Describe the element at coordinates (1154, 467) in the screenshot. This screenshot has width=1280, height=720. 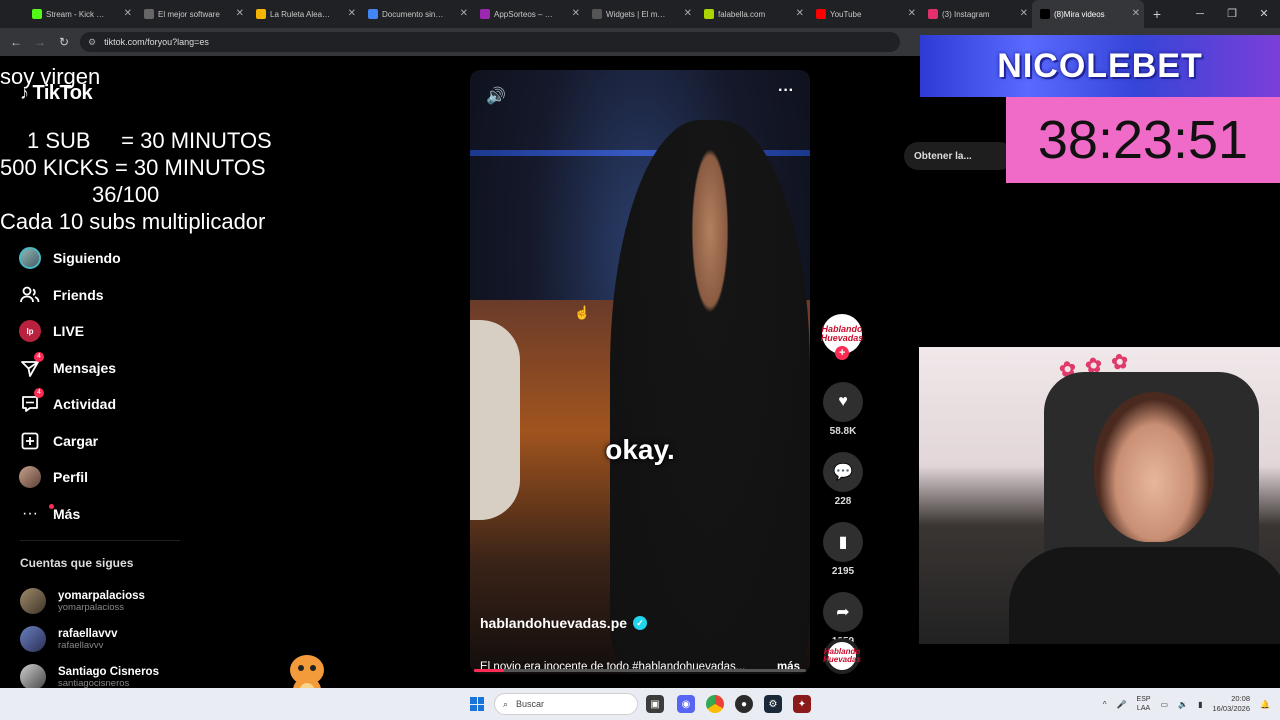
I see `webcam-person` at that location.